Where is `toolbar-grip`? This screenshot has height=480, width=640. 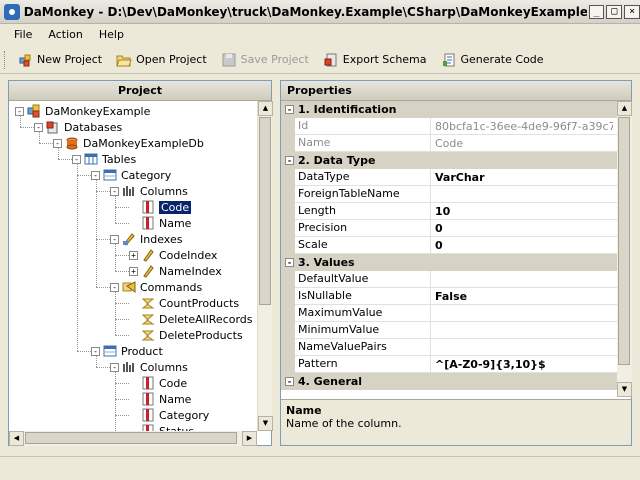 toolbar-grip is located at coordinates (5, 59).